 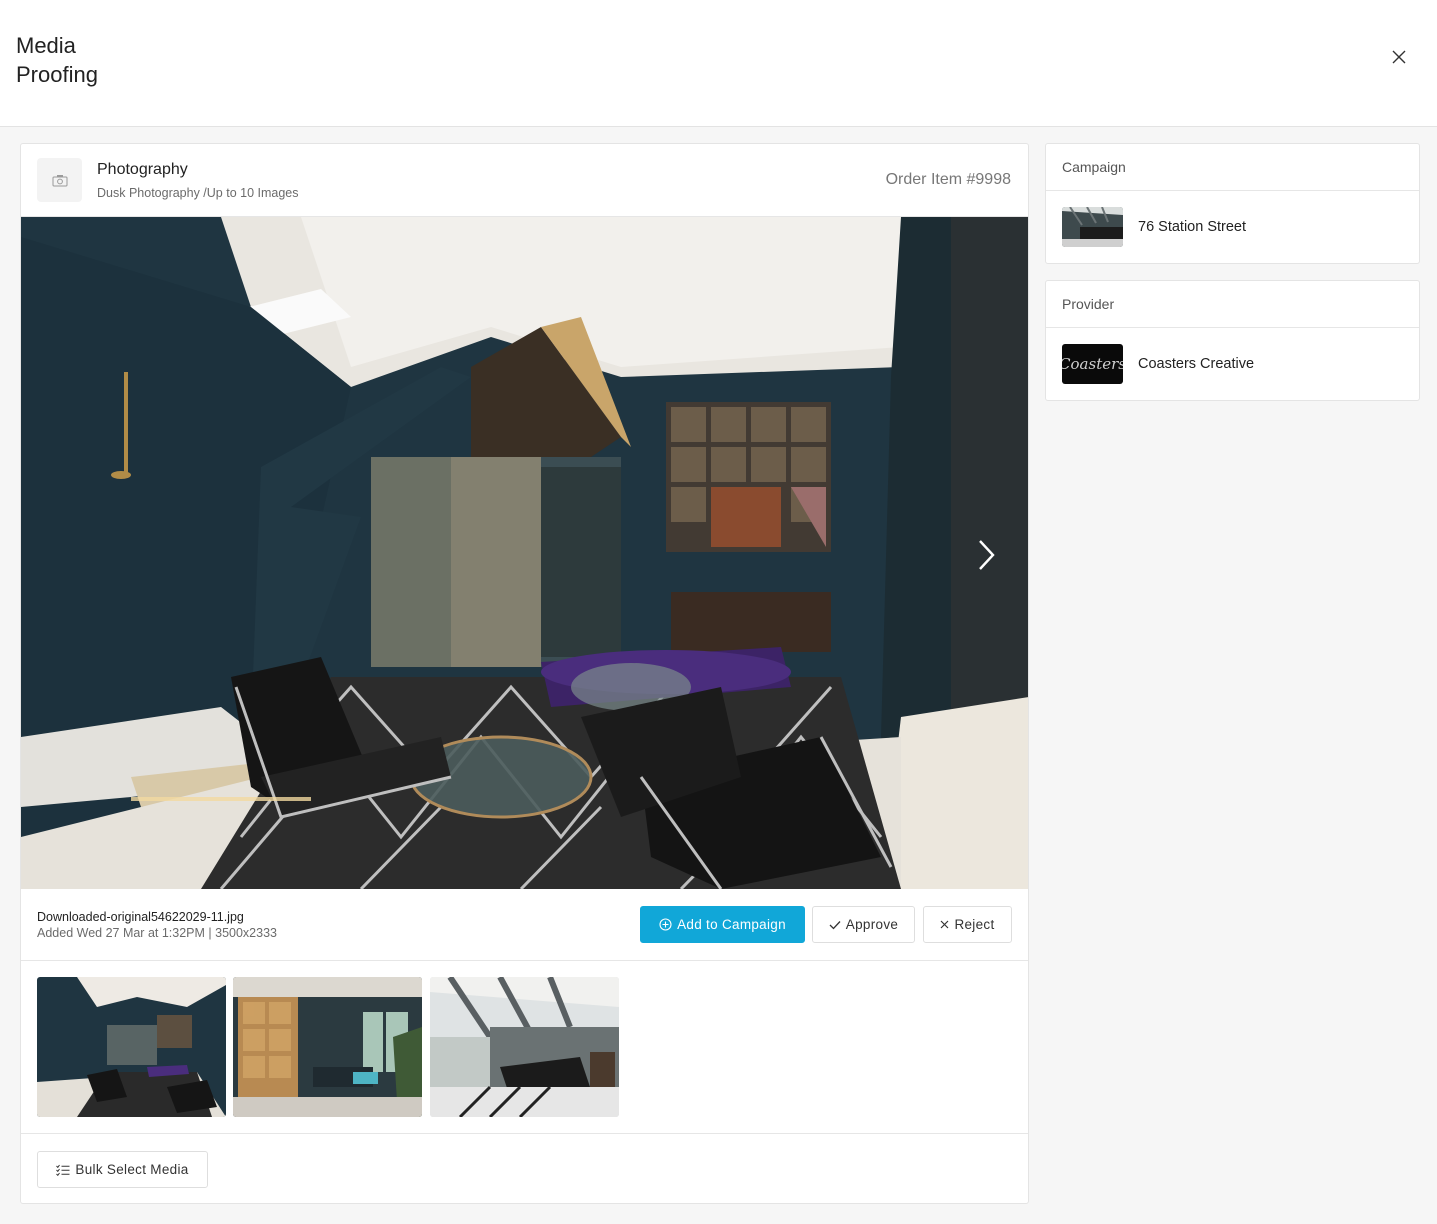 I want to click on provider-row: Coasters Coasters Creative, so click(x=1232, y=364).